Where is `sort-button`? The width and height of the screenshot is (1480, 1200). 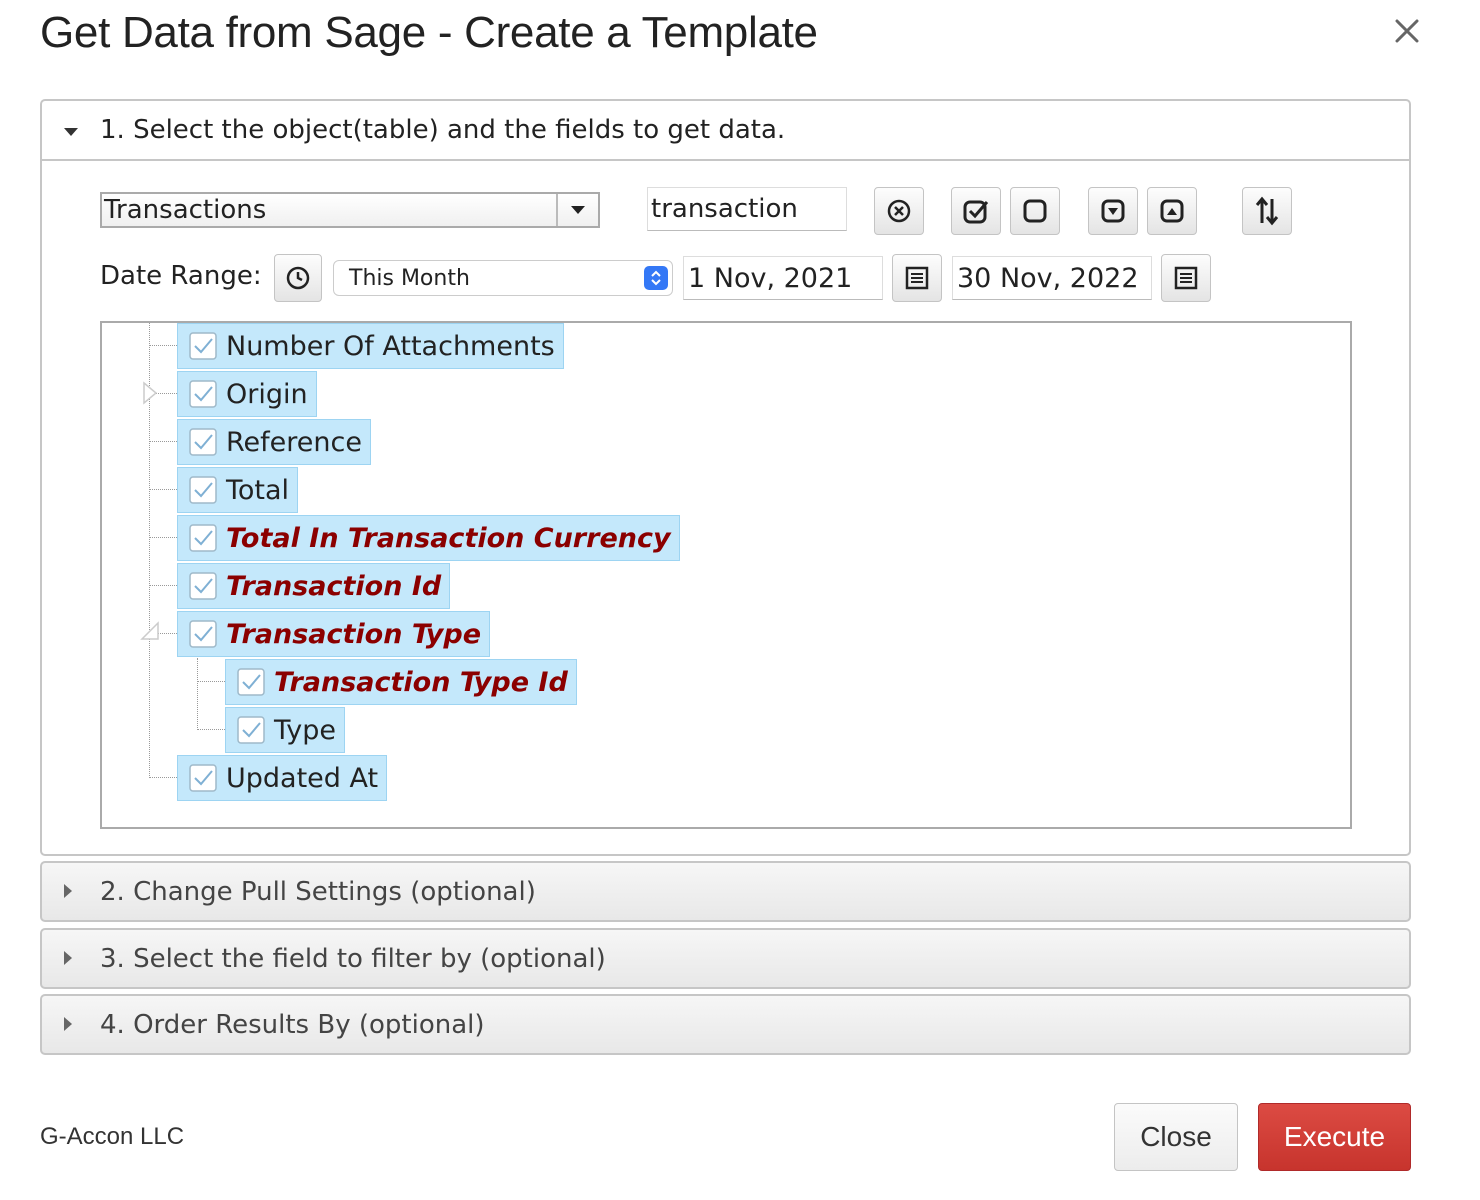 sort-button is located at coordinates (1267, 211).